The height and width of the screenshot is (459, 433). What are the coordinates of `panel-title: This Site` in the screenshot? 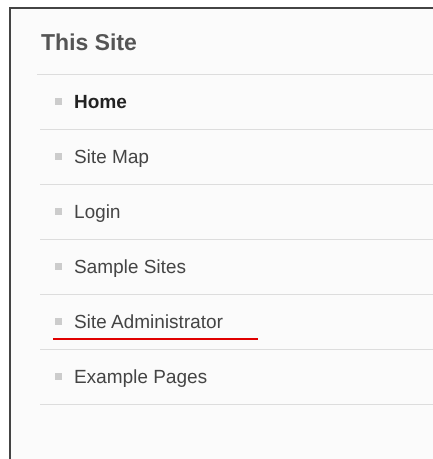 It's located at (235, 42).